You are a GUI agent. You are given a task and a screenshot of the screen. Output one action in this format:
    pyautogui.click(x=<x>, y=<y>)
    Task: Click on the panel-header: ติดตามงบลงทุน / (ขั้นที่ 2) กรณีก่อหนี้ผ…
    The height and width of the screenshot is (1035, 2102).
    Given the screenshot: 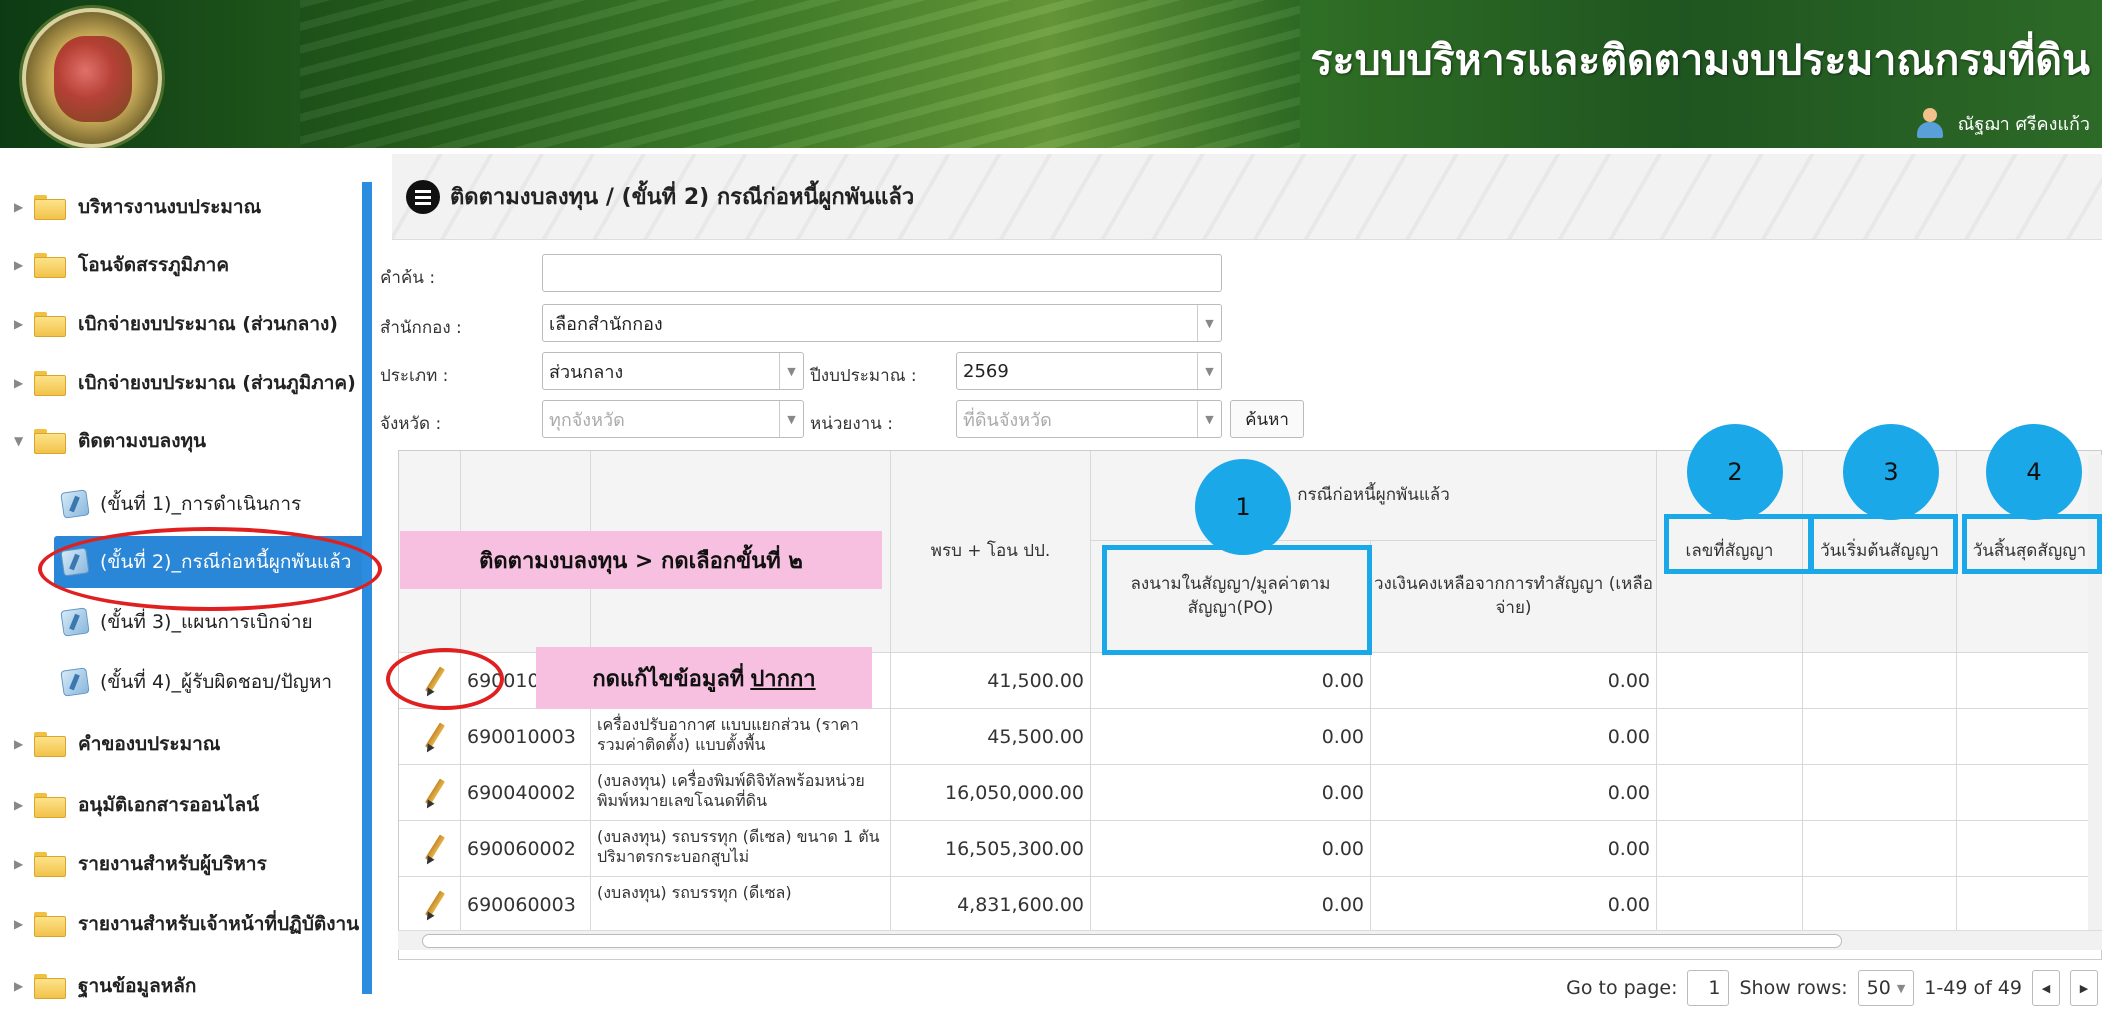 What is the action you would take?
    pyautogui.click(x=1247, y=197)
    